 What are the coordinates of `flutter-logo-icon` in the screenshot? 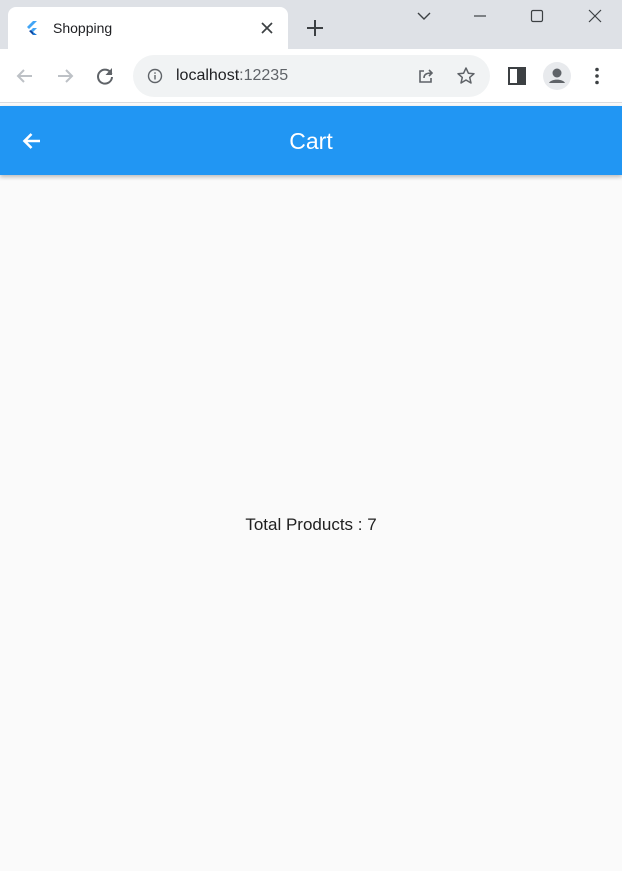 It's located at (32, 28).